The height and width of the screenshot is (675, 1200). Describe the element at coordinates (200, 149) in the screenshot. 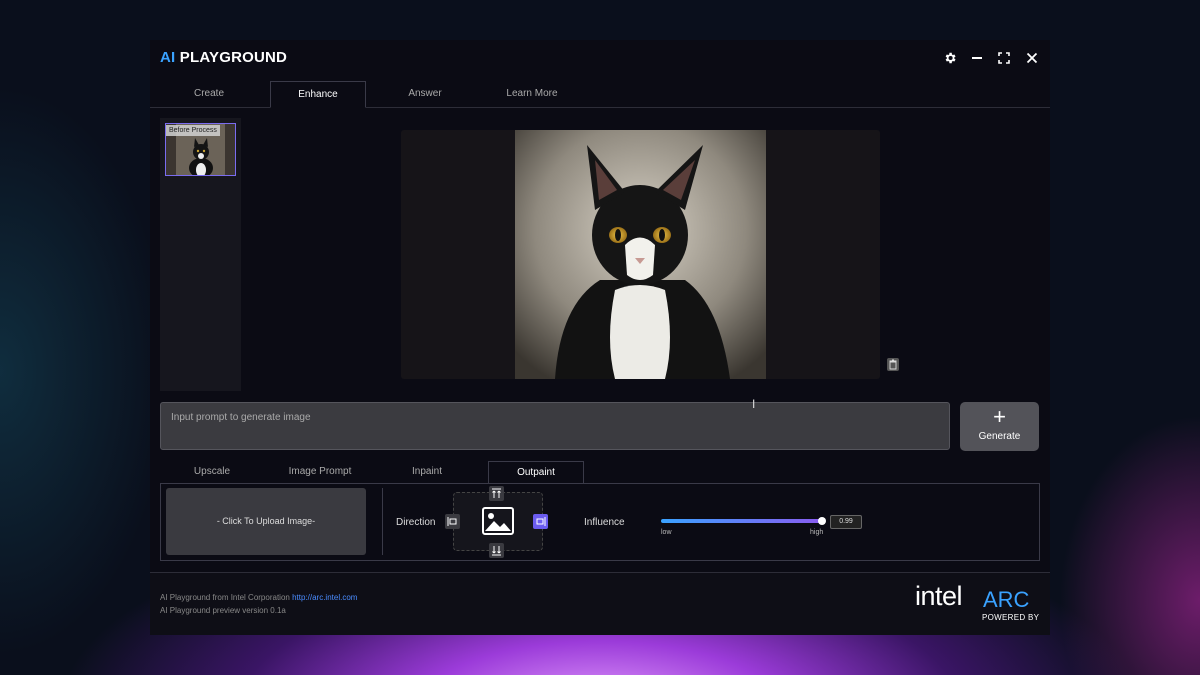

I see `history-thumbnail: Before Process` at that location.